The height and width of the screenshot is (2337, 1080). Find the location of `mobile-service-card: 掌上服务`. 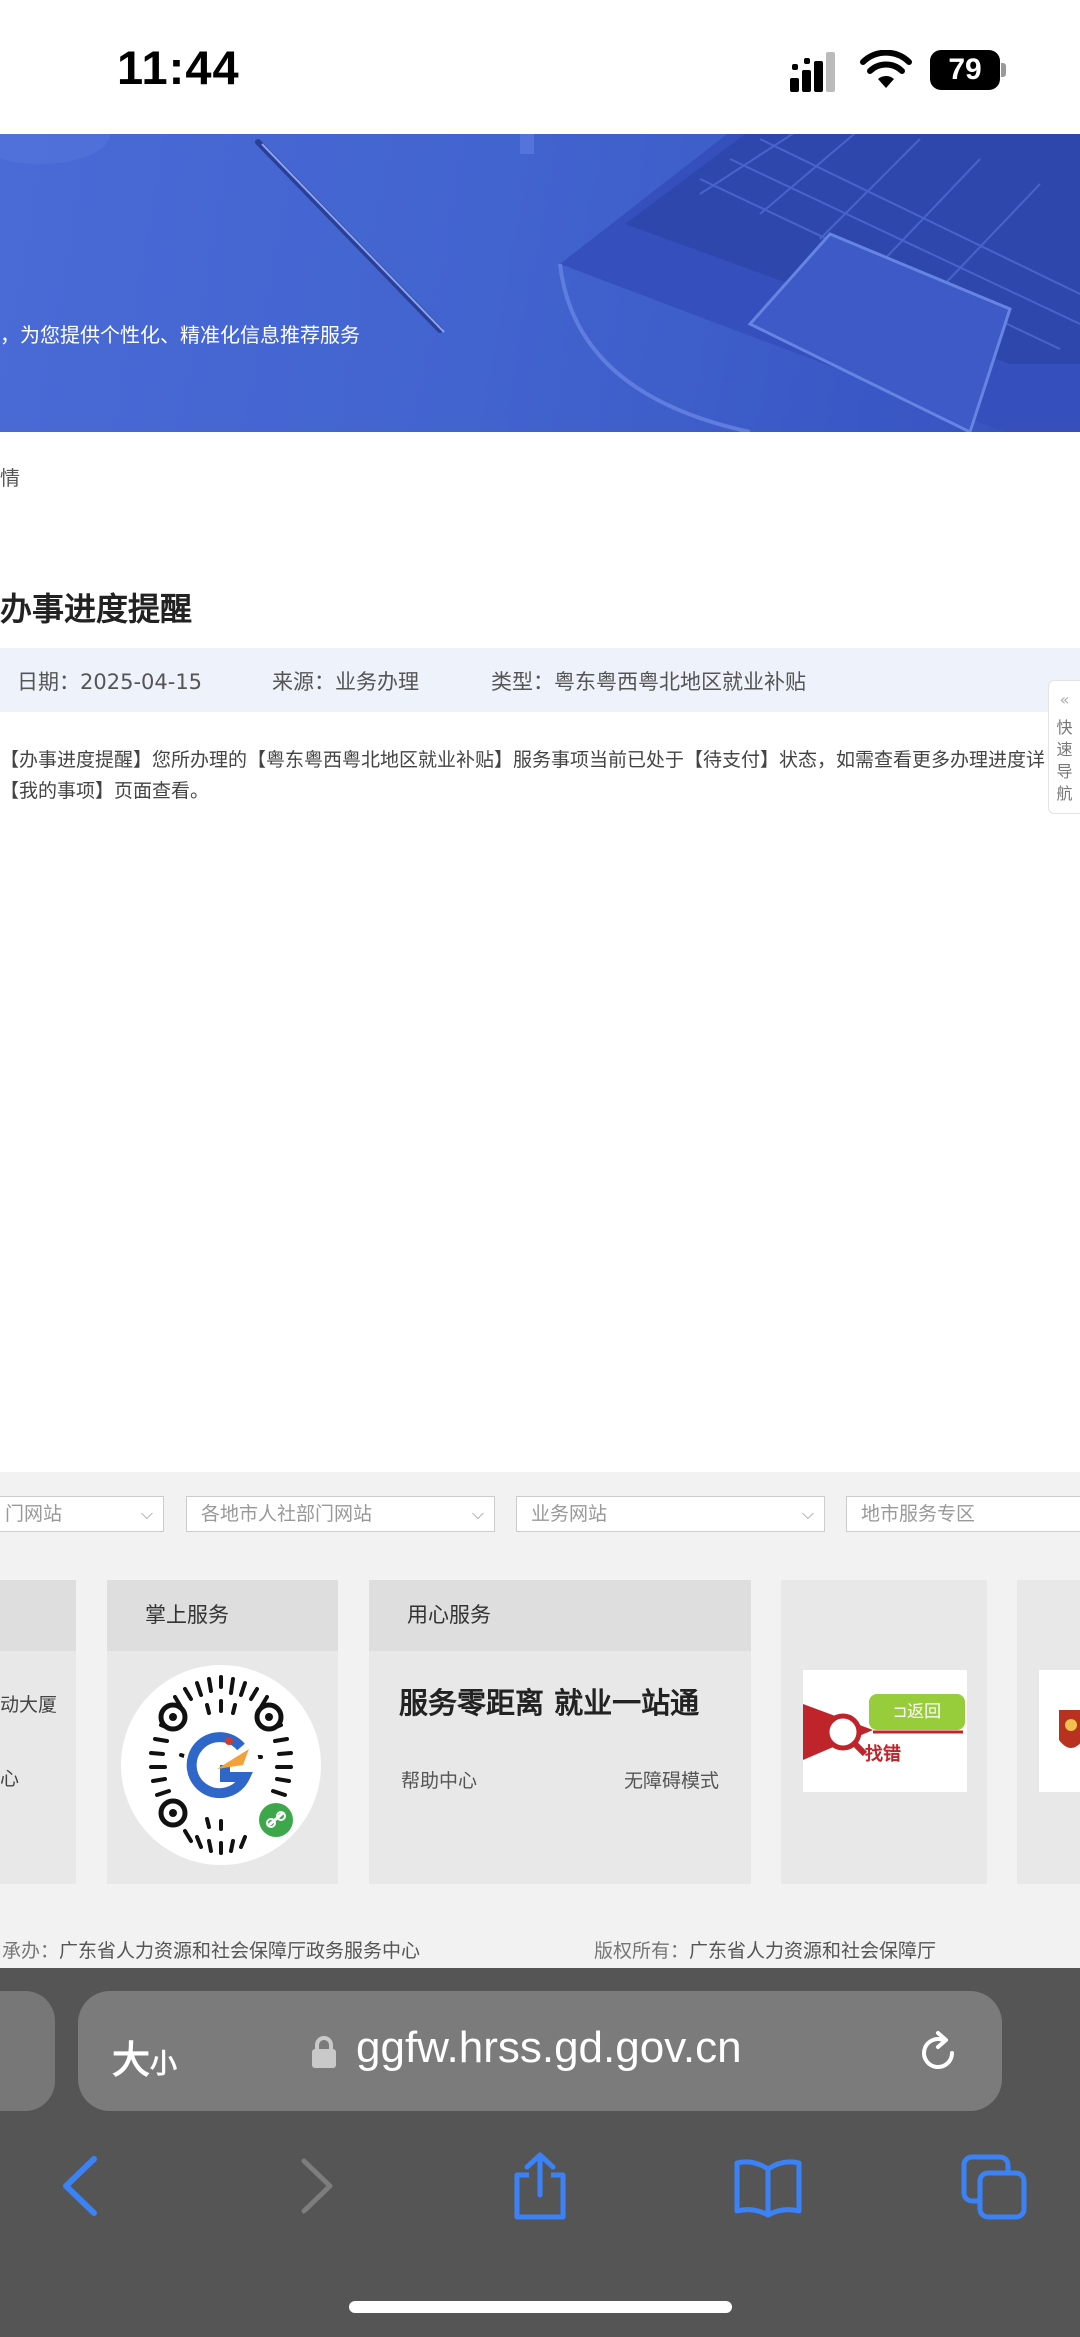

mobile-service-card: 掌上服务 is located at coordinates (222, 1732).